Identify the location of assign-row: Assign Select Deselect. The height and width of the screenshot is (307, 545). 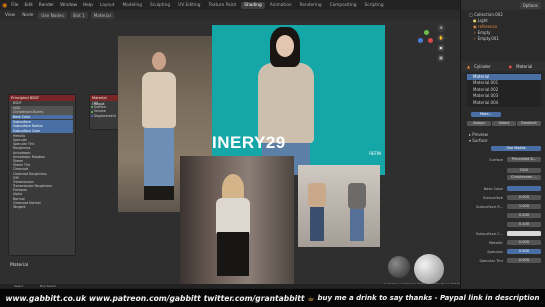
(503, 124).